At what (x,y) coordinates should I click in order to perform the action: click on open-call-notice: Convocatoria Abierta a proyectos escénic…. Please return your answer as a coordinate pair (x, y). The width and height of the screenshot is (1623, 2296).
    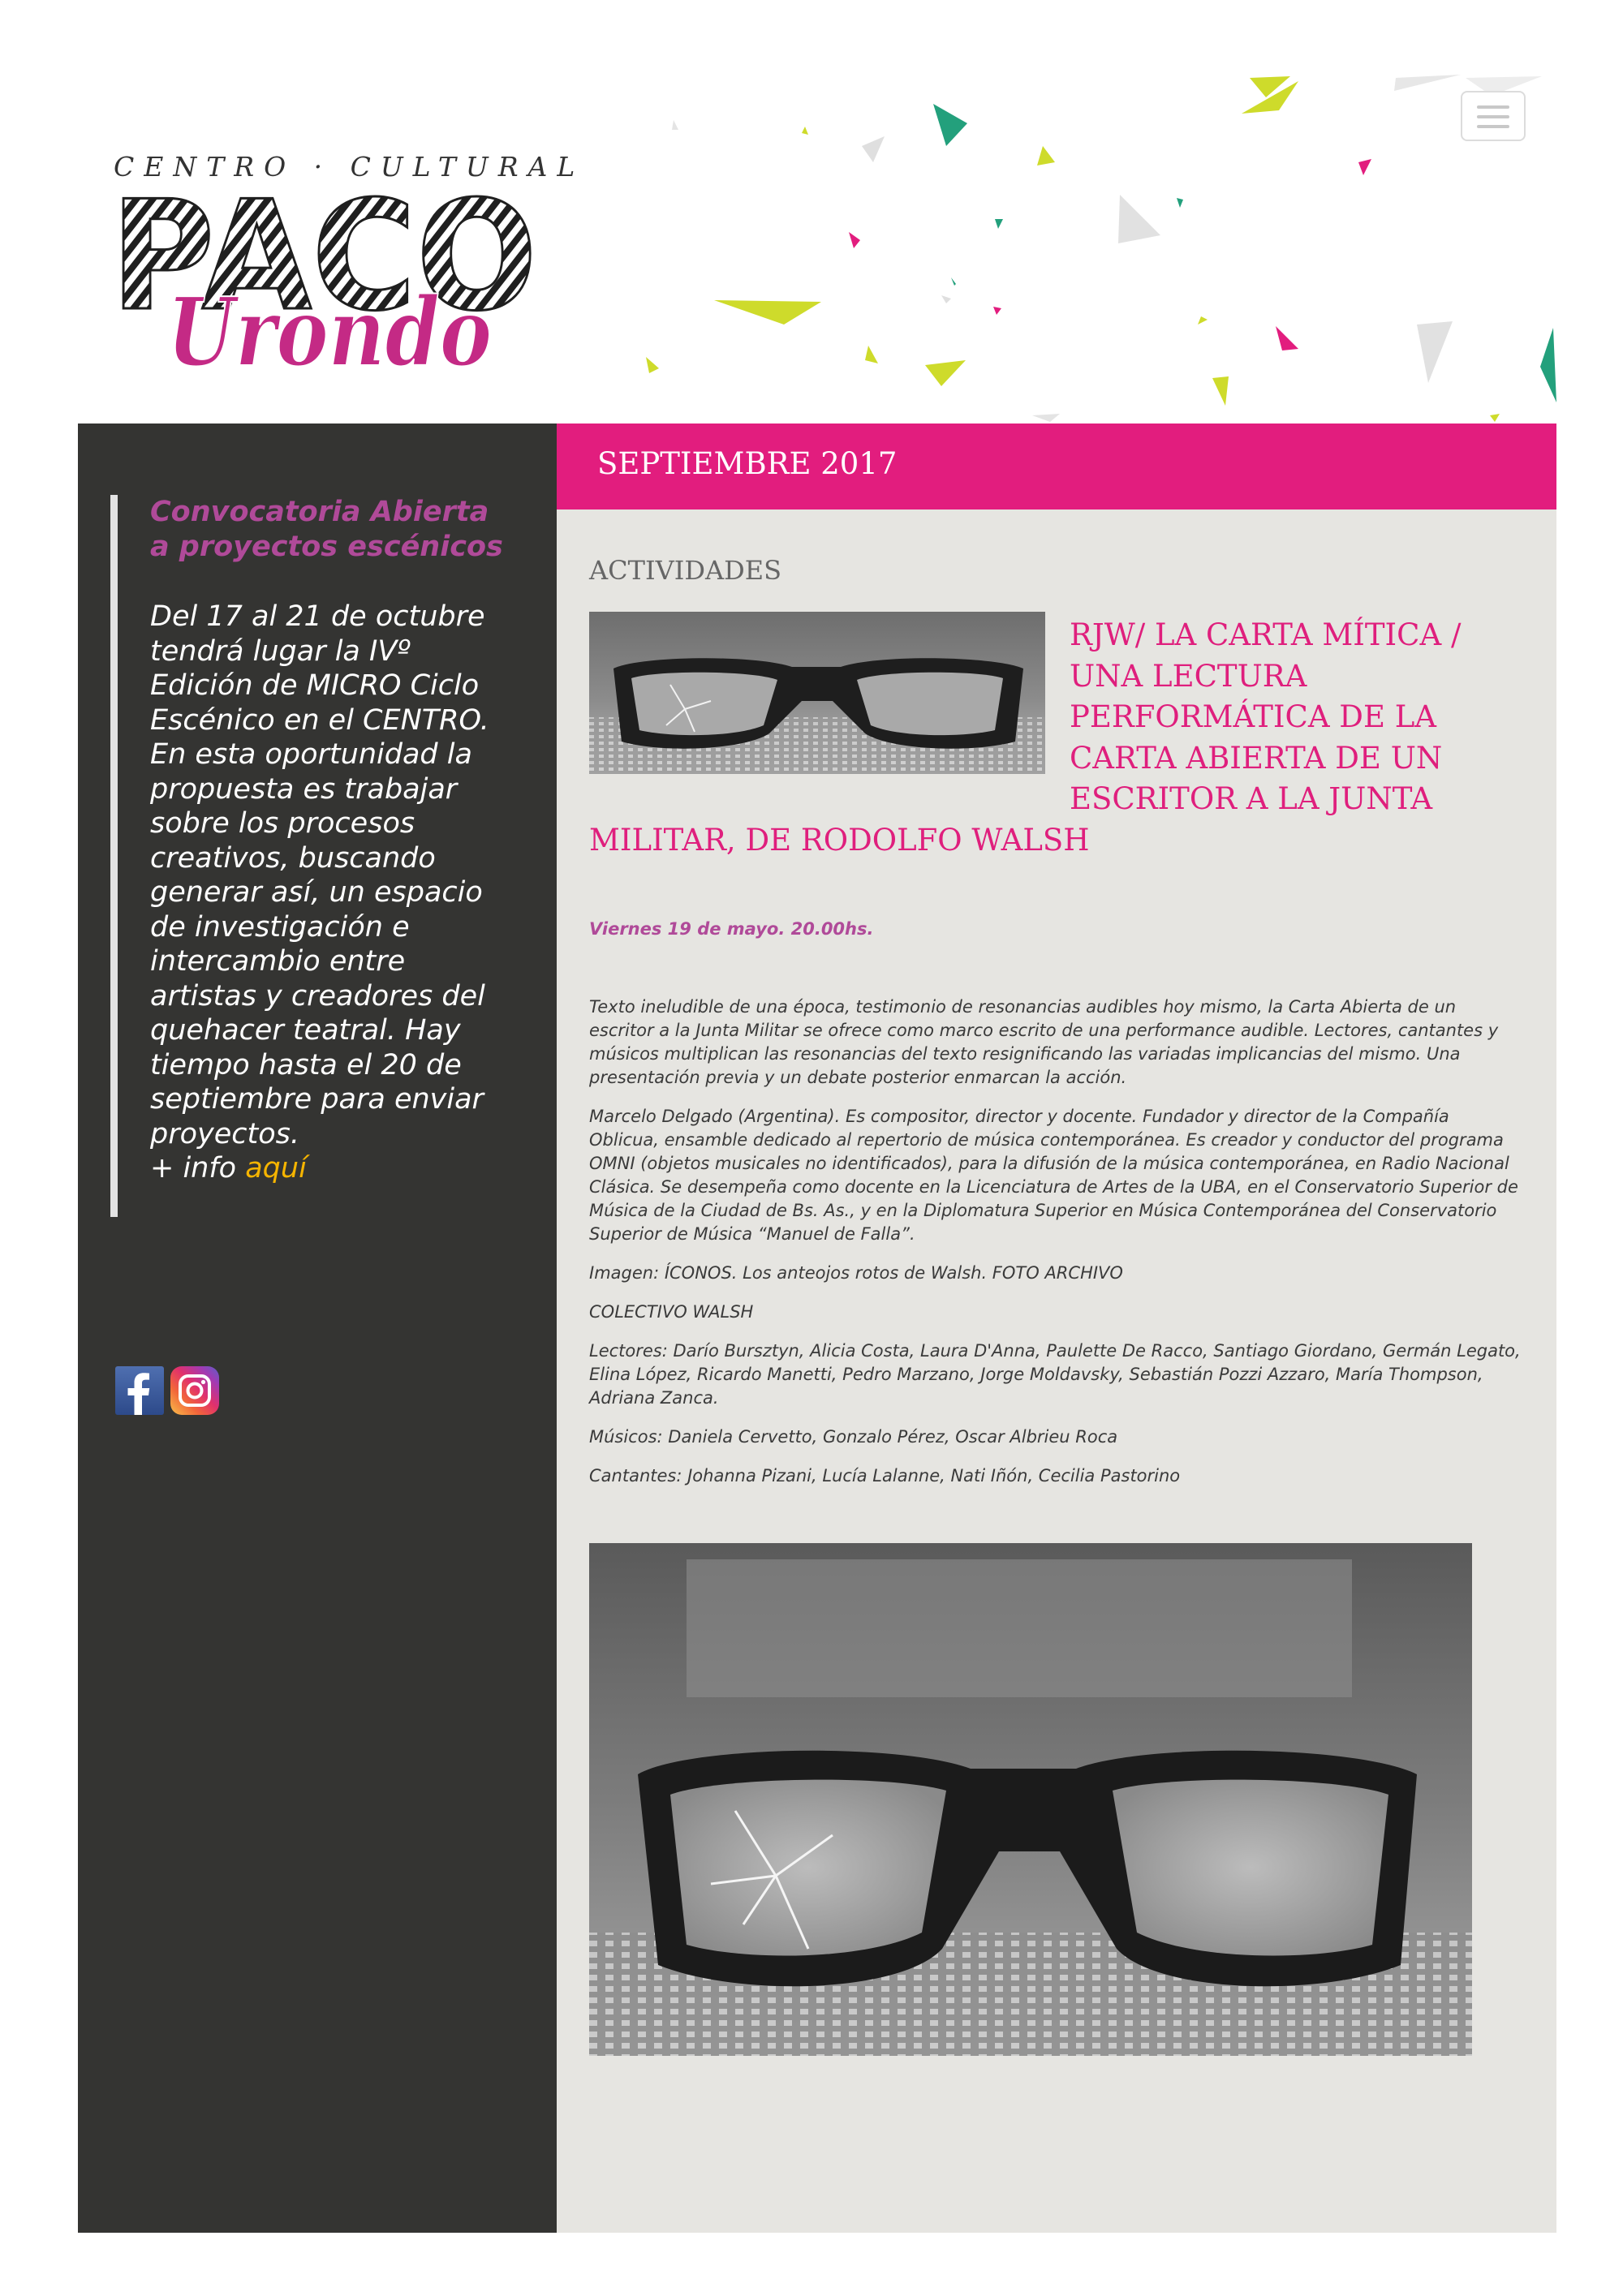
    Looking at the image, I should click on (316, 856).